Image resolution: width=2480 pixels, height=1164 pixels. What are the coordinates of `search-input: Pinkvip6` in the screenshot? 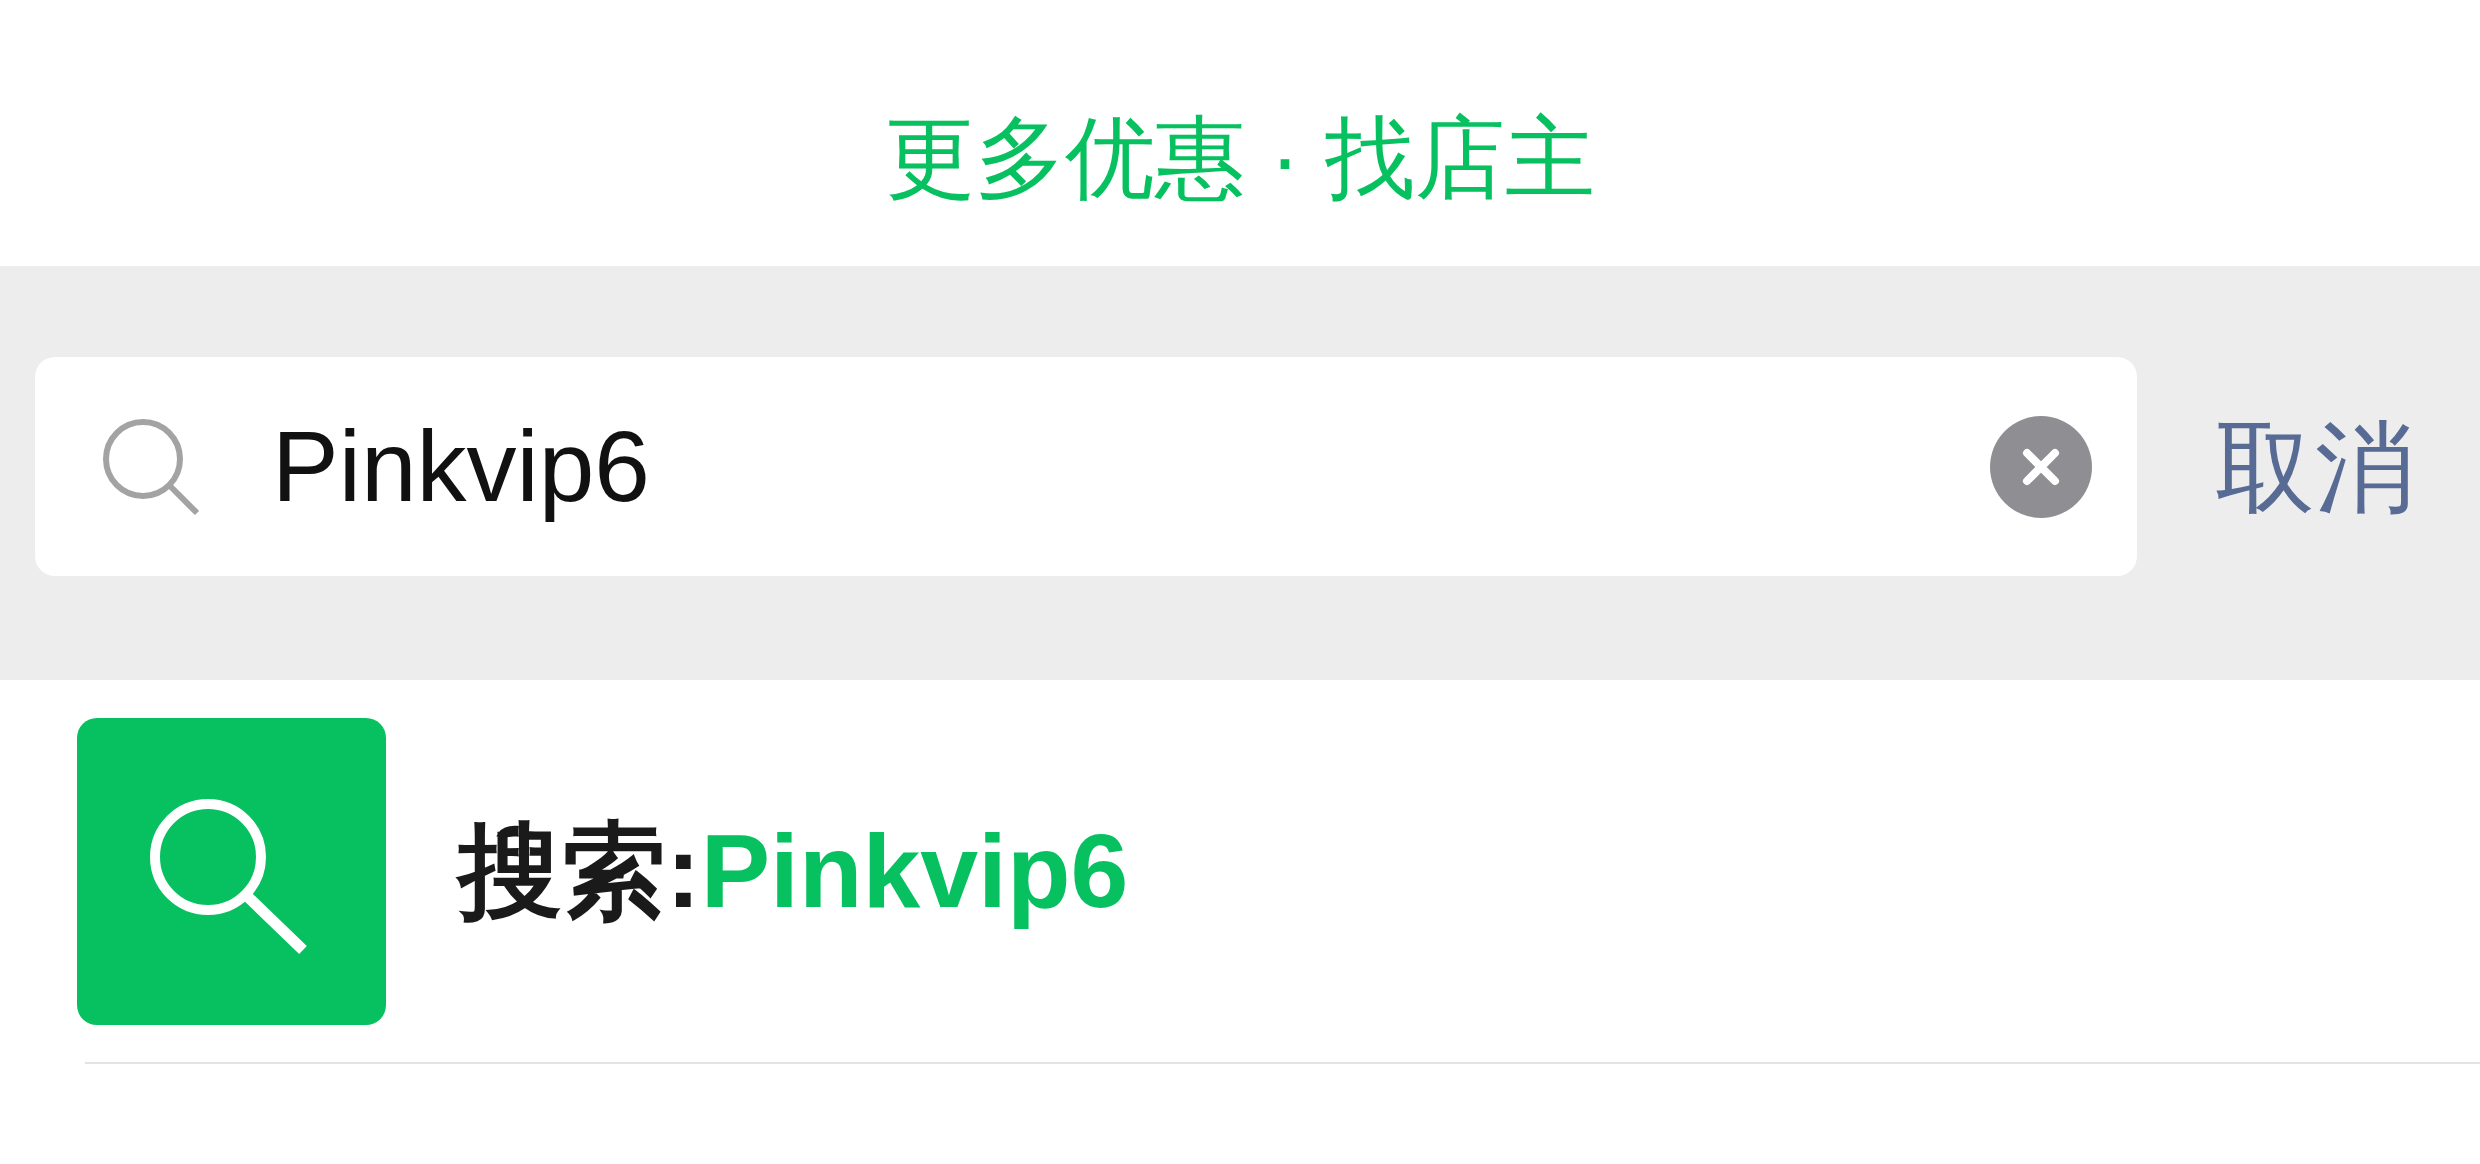 It's located at (1111, 466).